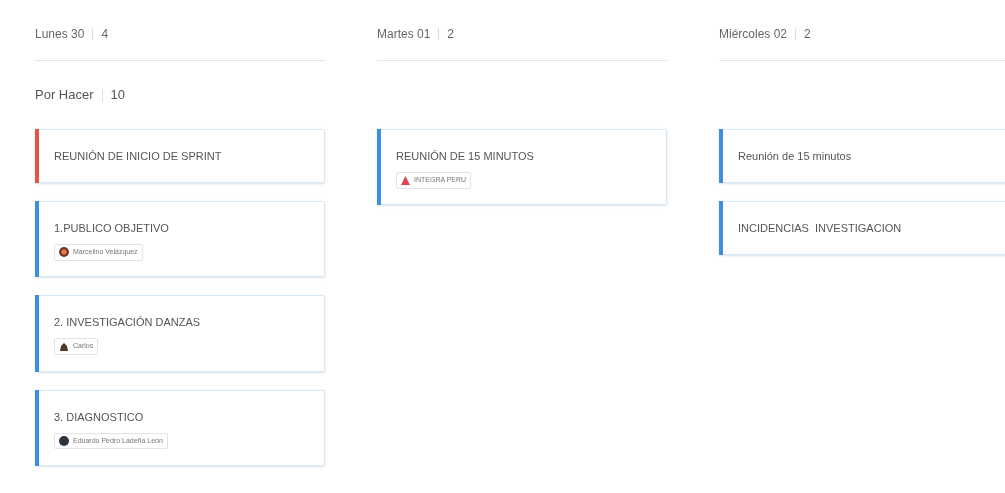 The height and width of the screenshot is (493, 1005). What do you see at coordinates (128, 323) in the screenshot?
I see `card-title: 2. INVESTIGACIÓN DANZAS` at bounding box center [128, 323].